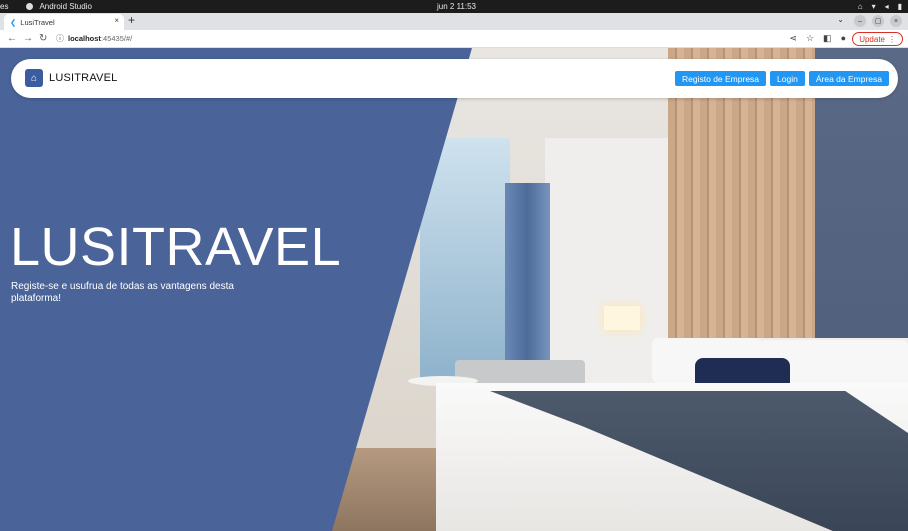  What do you see at coordinates (30, 6) in the screenshot?
I see `android-studio-icon` at bounding box center [30, 6].